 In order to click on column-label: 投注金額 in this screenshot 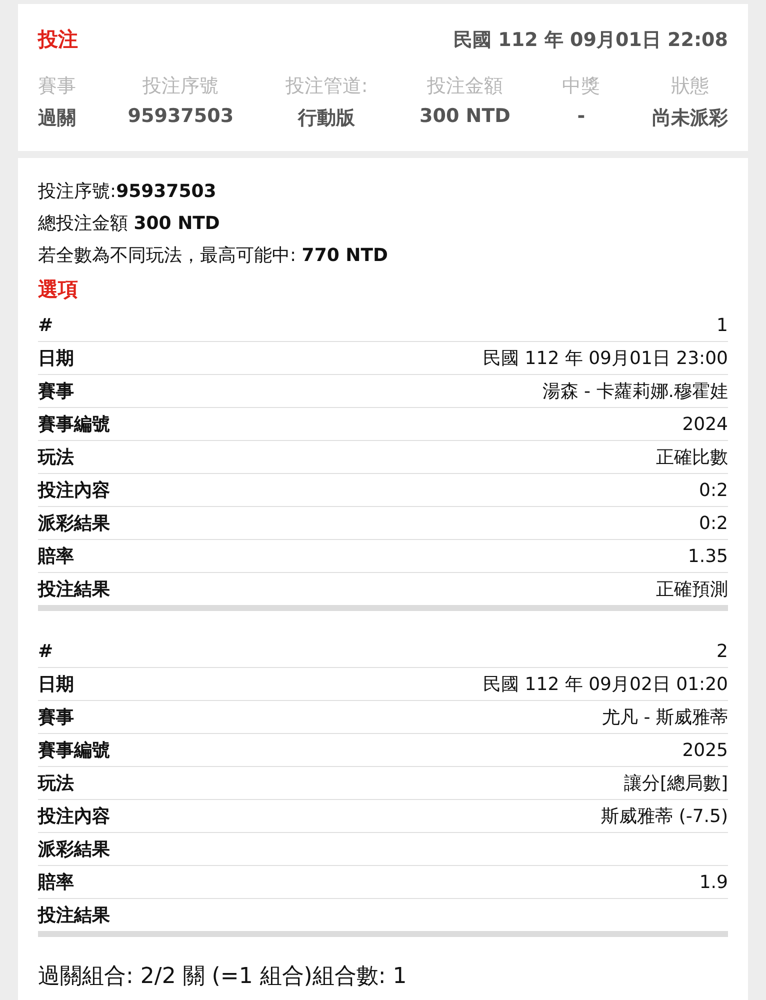, I will do `click(464, 86)`.